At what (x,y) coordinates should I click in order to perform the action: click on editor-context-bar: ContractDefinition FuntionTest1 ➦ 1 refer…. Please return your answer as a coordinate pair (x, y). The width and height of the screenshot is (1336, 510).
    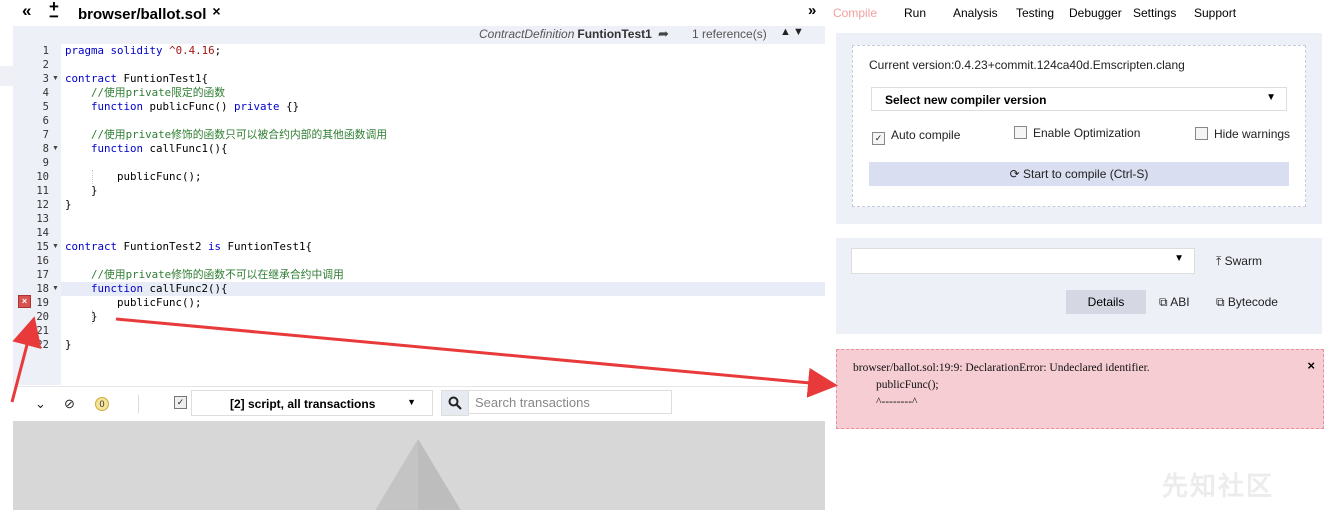
    Looking at the image, I should click on (419, 35).